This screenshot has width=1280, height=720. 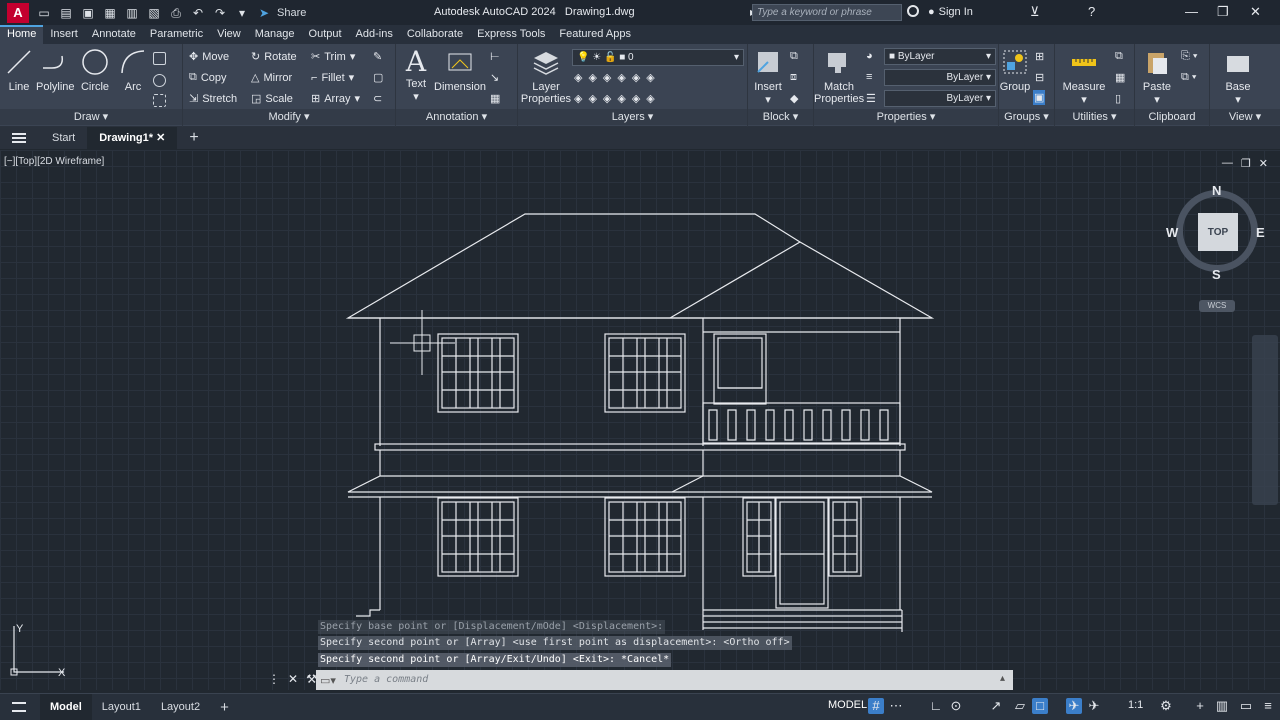 I want to click on isolate-icon: ▥, so click(x=1222, y=706).